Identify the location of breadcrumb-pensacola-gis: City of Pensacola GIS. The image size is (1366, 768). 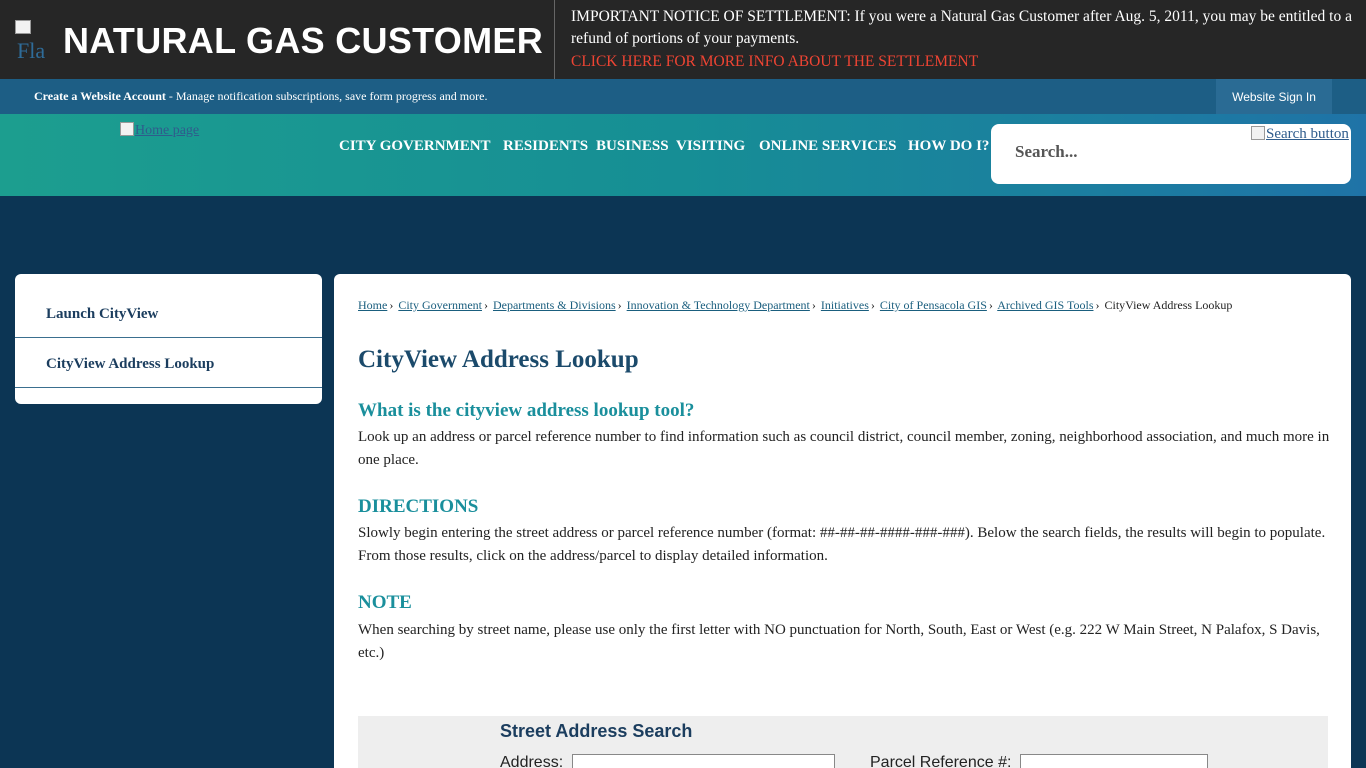
(933, 305).